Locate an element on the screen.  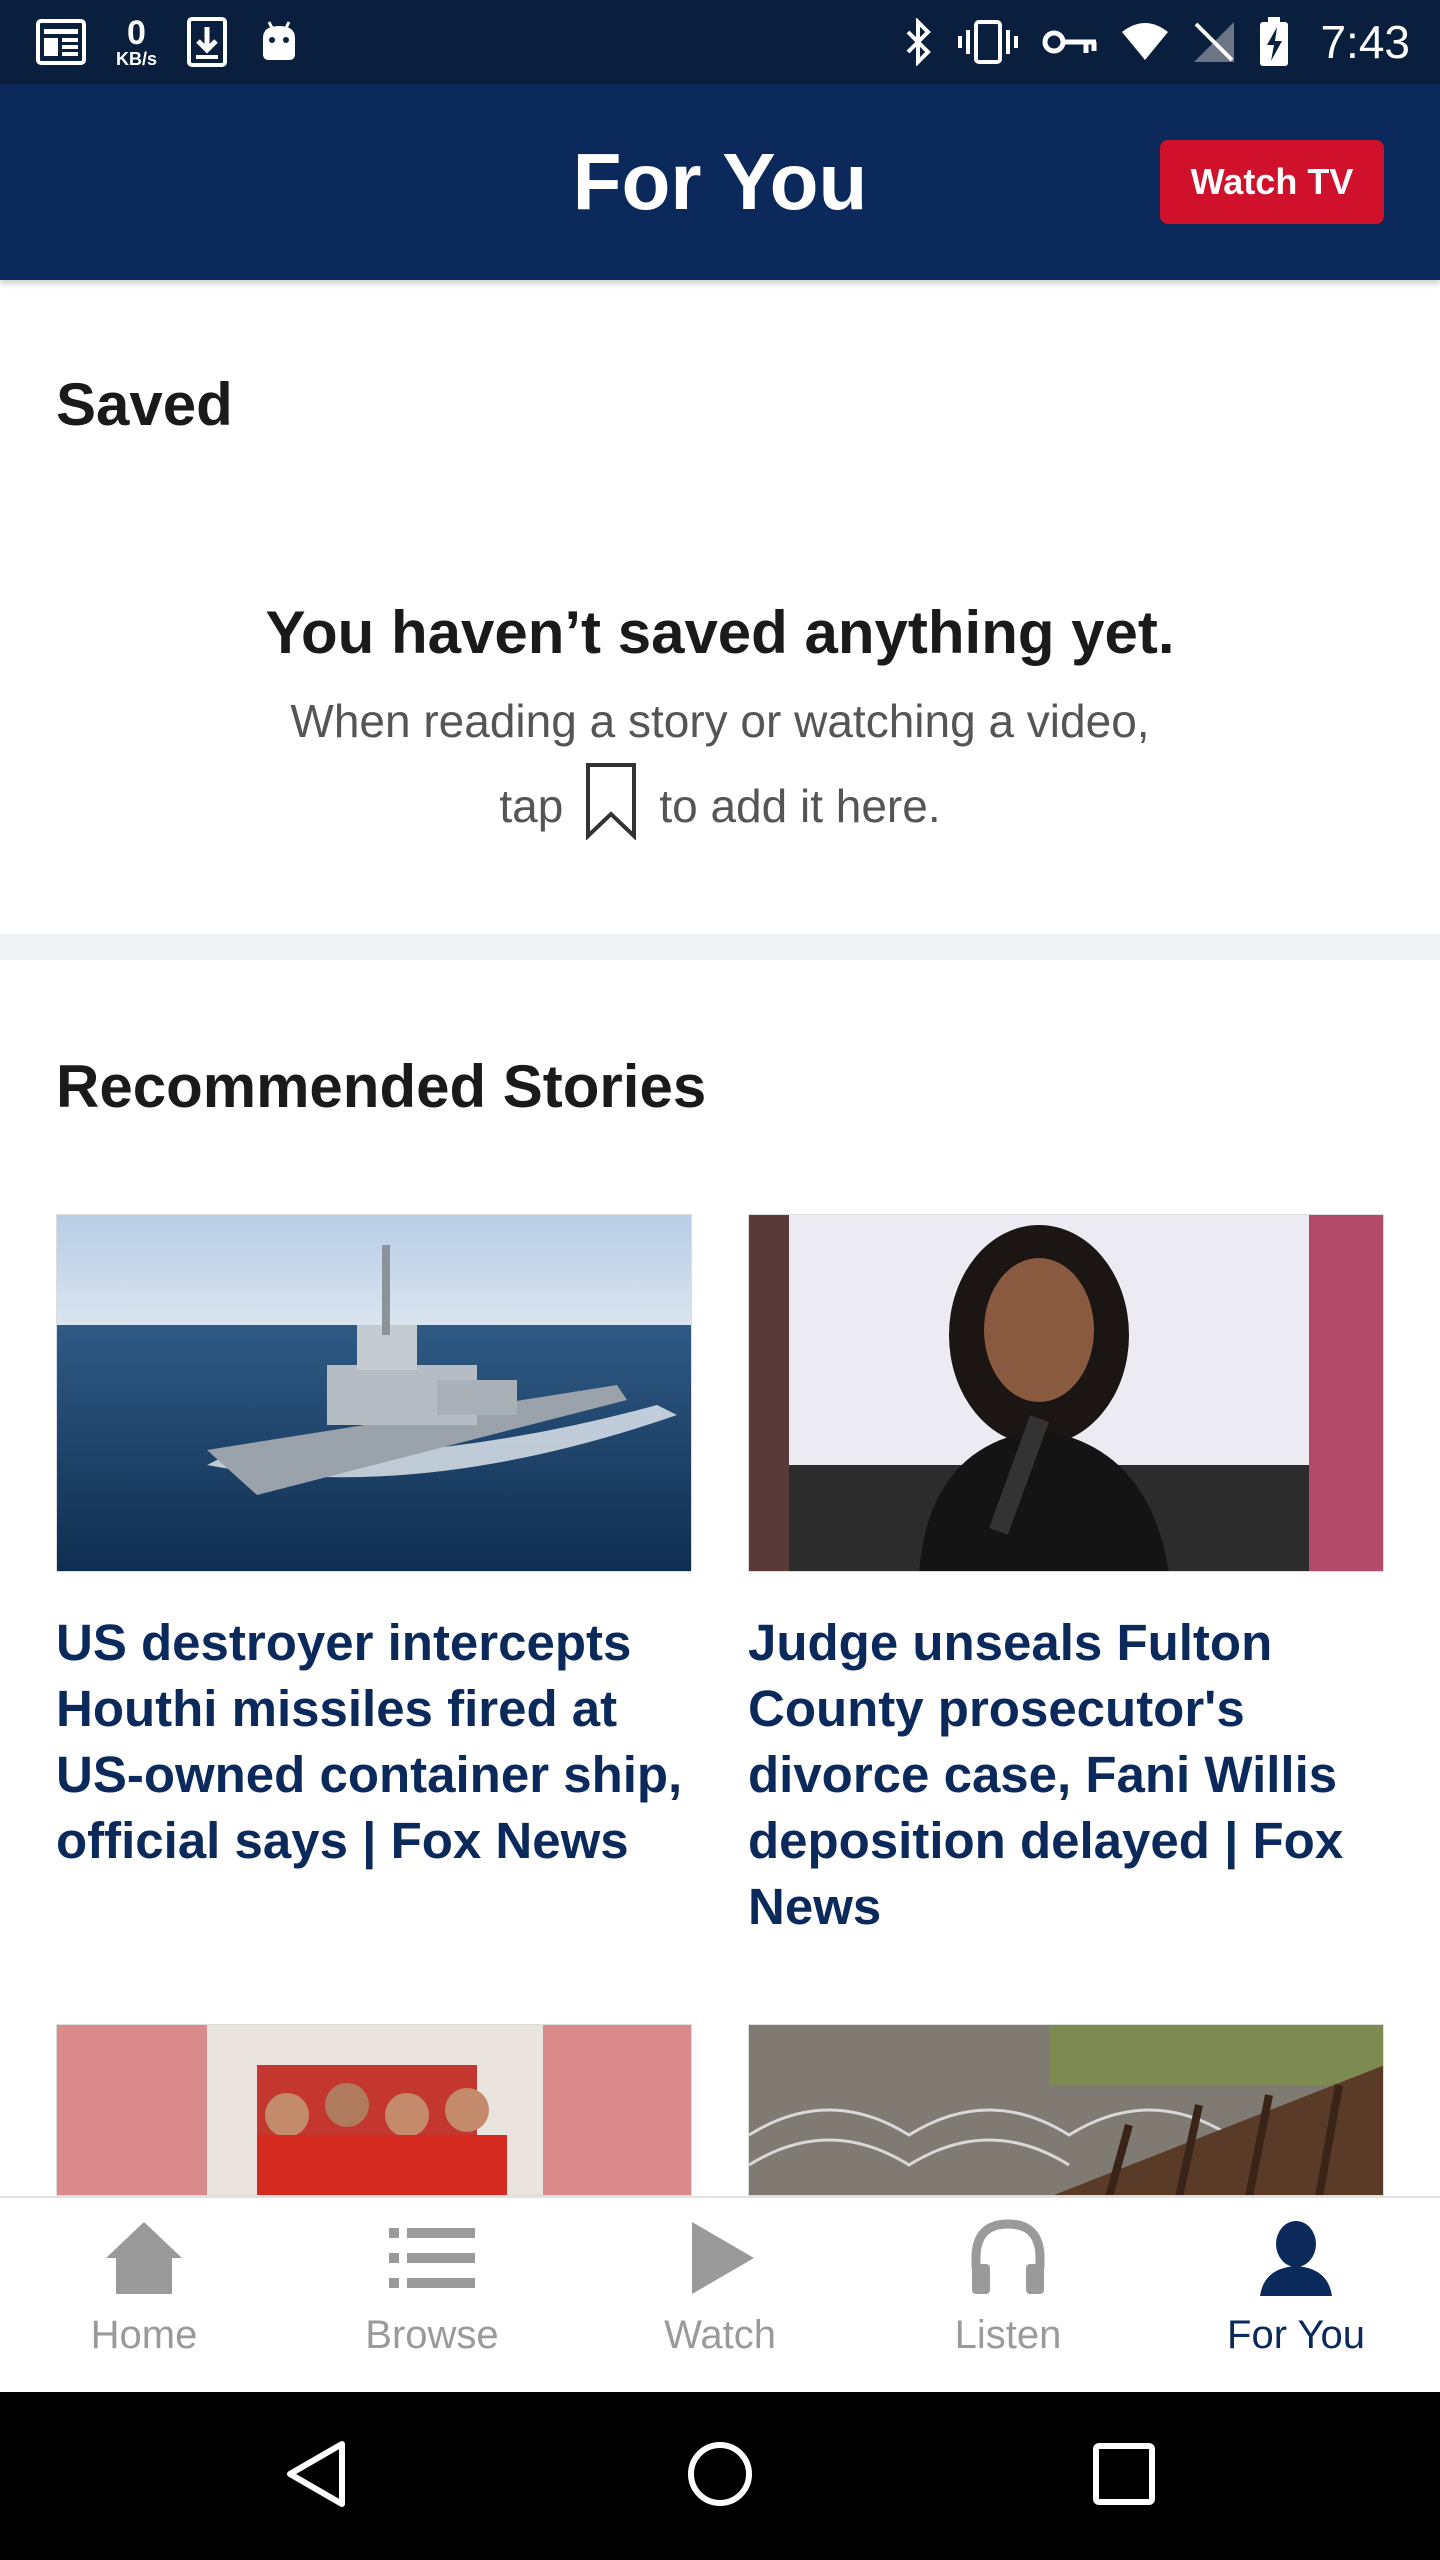
wifi-icon is located at coordinates (1145, 42).